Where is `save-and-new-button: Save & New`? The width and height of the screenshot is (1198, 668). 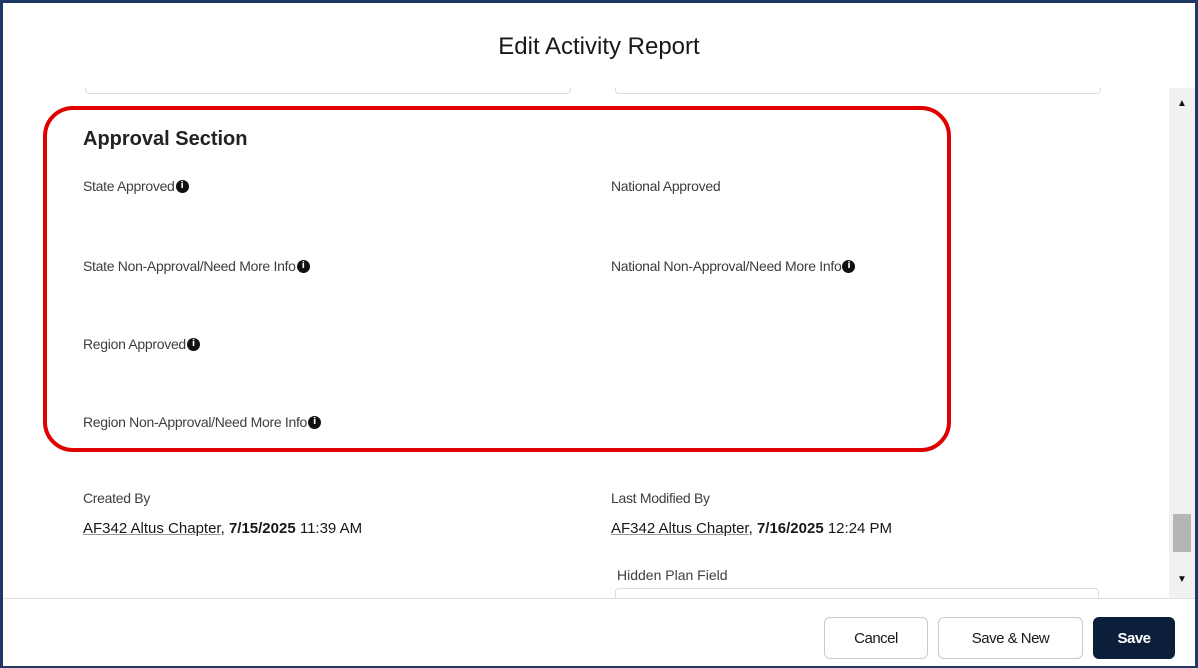 save-and-new-button: Save & New is located at coordinates (1010, 638).